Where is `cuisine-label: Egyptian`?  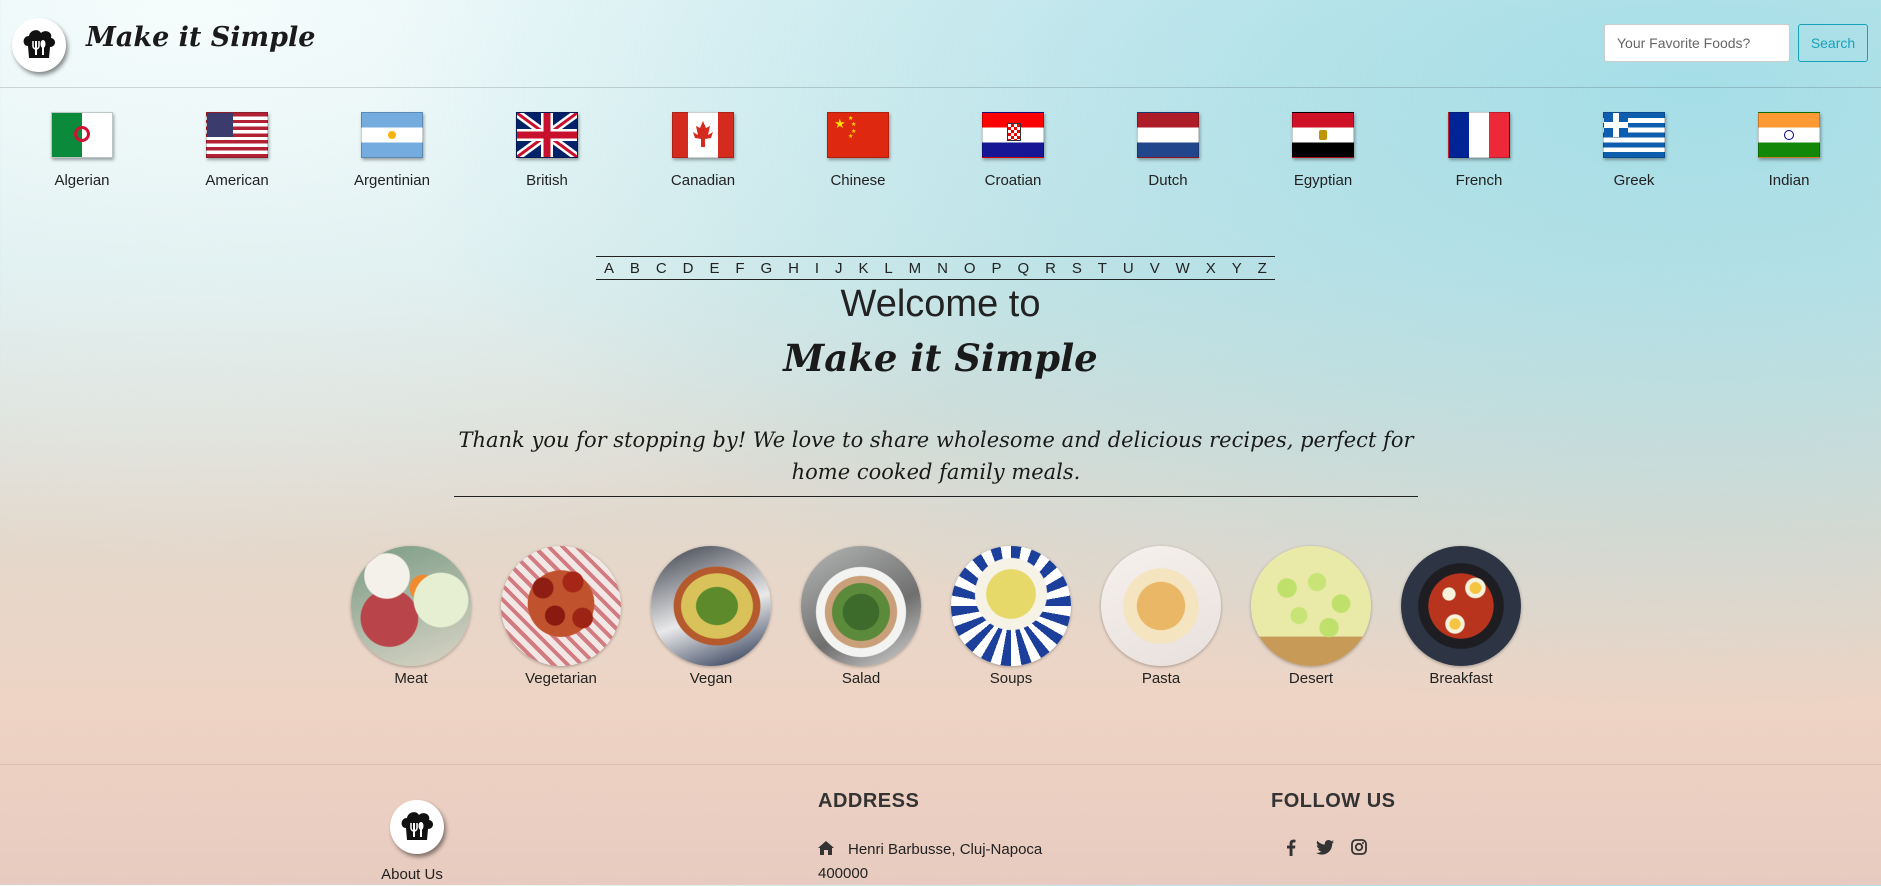
cuisine-label: Egyptian is located at coordinates (1323, 180).